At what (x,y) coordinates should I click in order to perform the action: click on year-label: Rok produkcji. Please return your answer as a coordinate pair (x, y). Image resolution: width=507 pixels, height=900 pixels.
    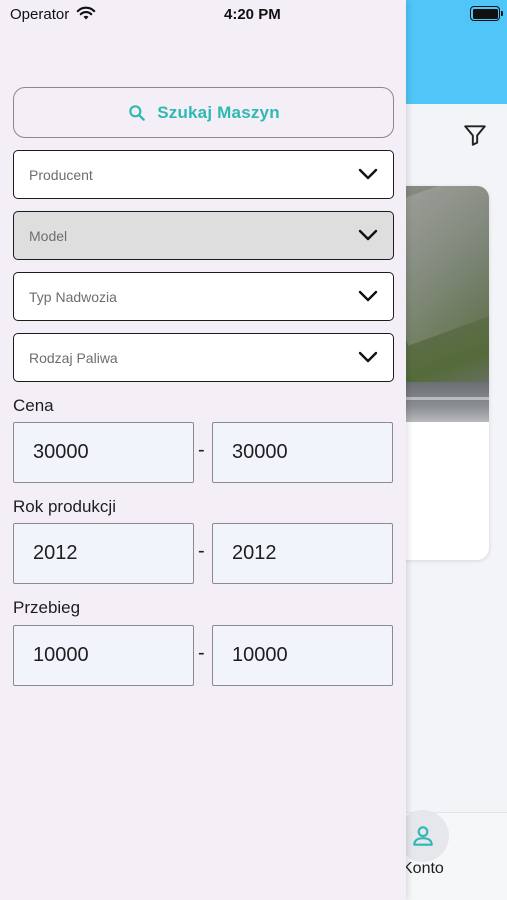
    Looking at the image, I should click on (64, 506).